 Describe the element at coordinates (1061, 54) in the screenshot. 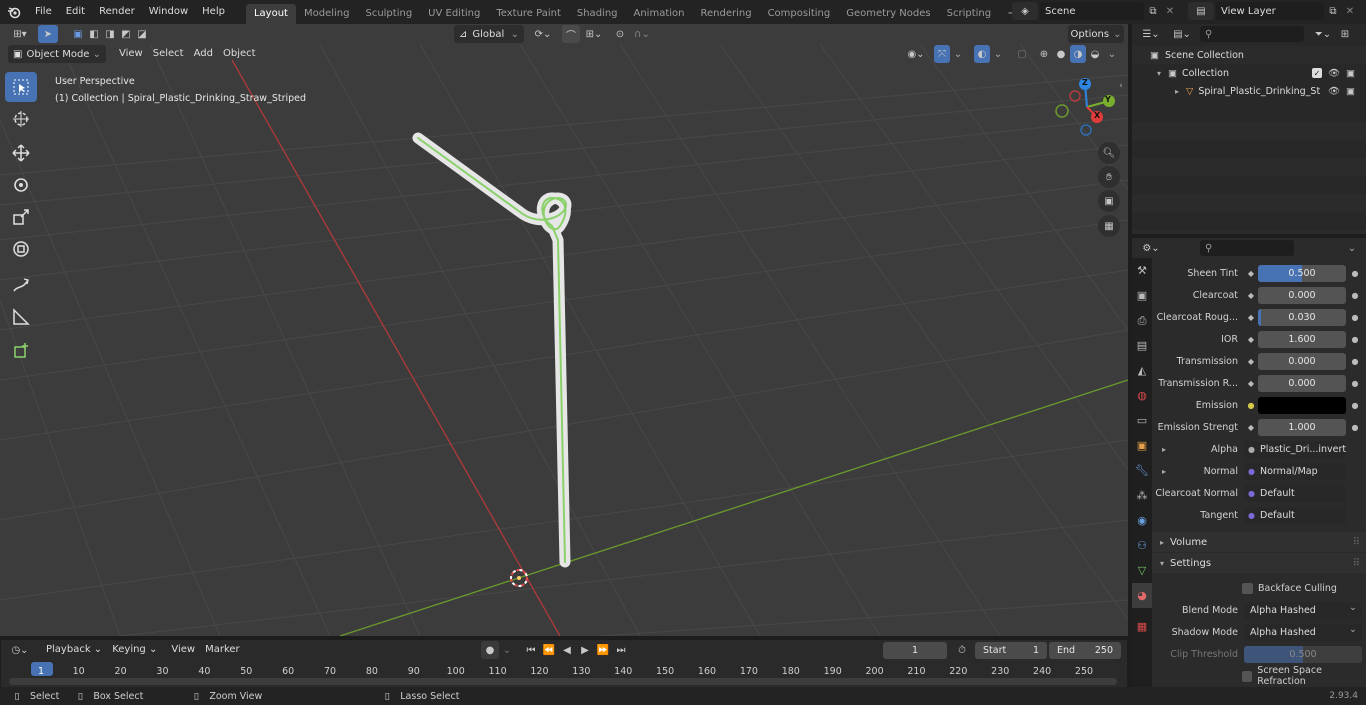

I see `shading-solid-icon: ●` at that location.